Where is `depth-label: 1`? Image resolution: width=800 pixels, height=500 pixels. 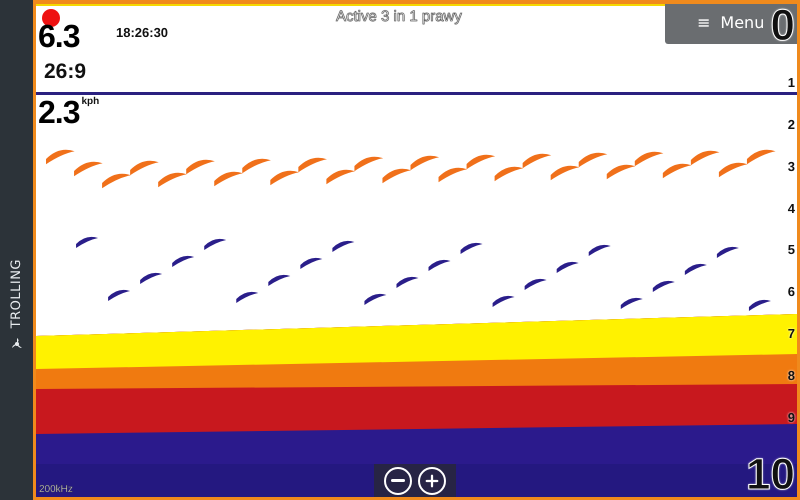 depth-label: 1 is located at coordinates (791, 83).